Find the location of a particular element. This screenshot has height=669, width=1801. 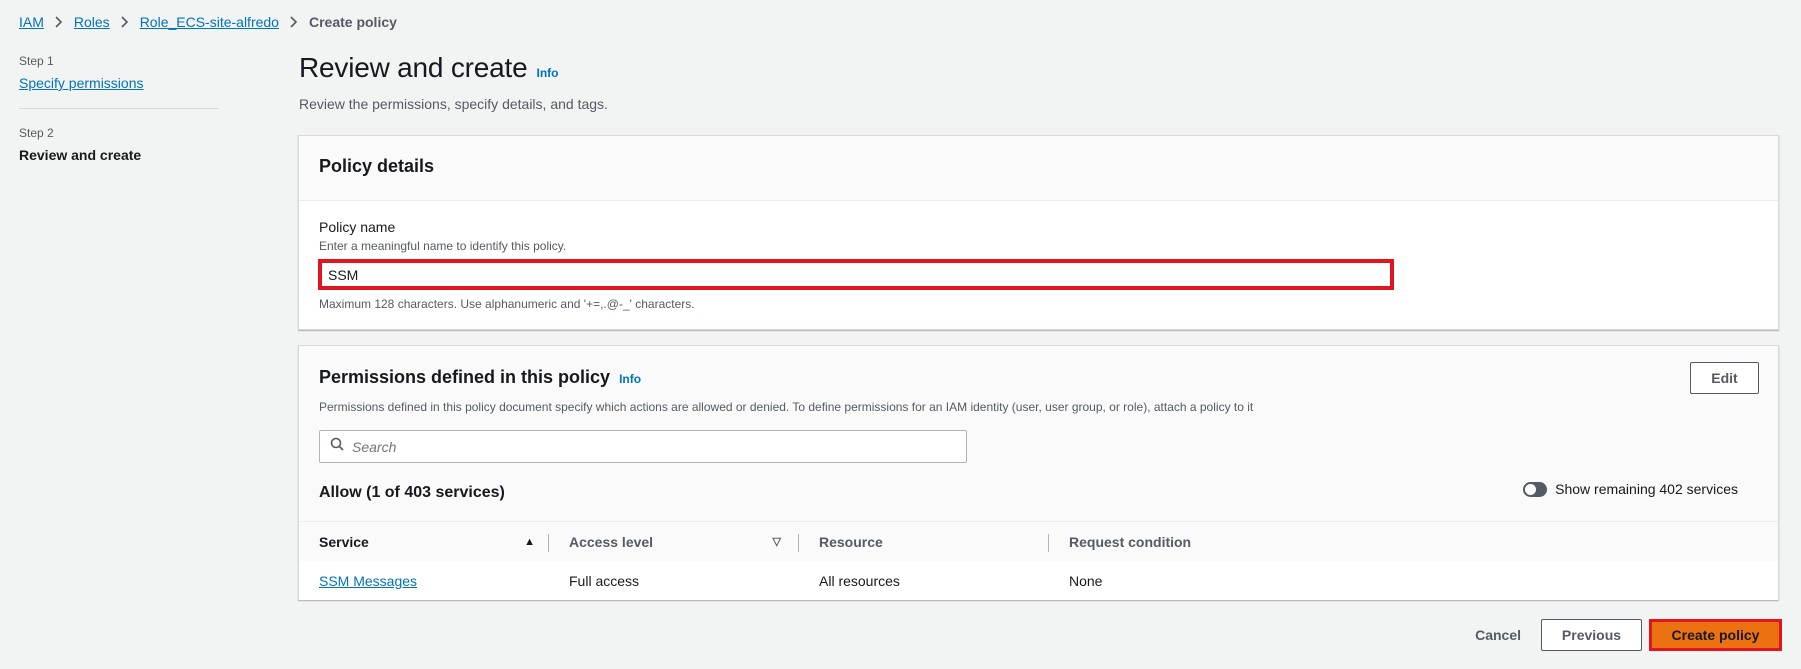

policy-details-title: Policy details is located at coordinates (1038, 168).